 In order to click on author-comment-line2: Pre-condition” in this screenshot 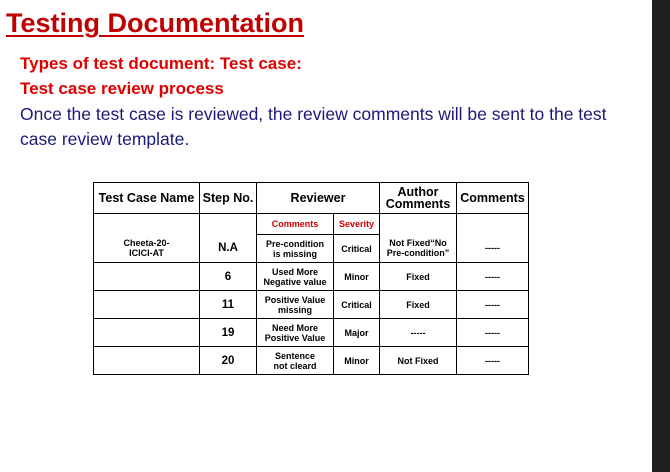, I will do `click(418, 253)`.